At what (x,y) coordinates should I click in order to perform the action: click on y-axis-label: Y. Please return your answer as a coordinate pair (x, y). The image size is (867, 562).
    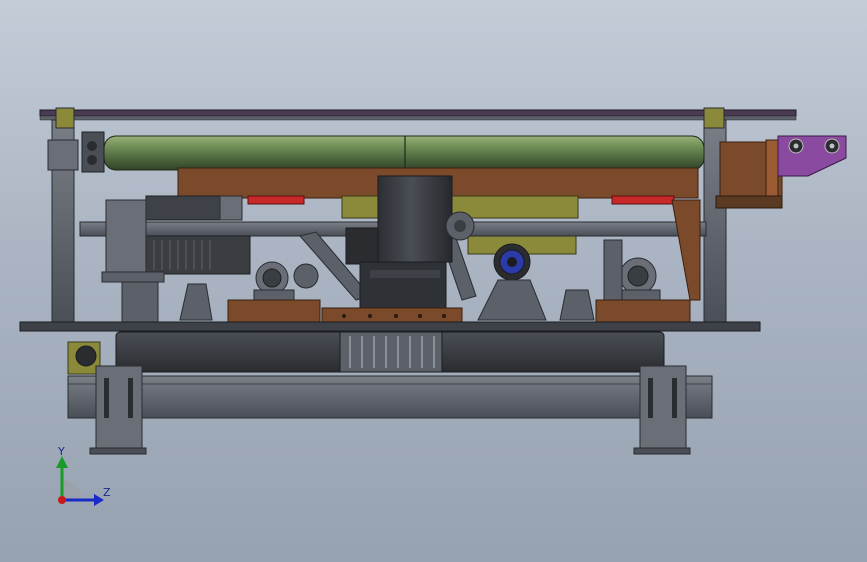
    Looking at the image, I should click on (61, 451).